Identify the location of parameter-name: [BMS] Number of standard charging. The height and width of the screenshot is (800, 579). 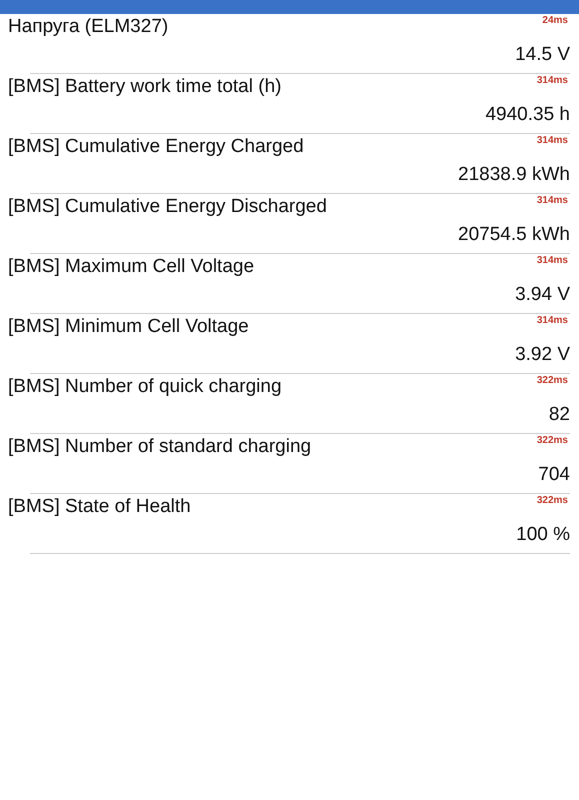
(160, 447).